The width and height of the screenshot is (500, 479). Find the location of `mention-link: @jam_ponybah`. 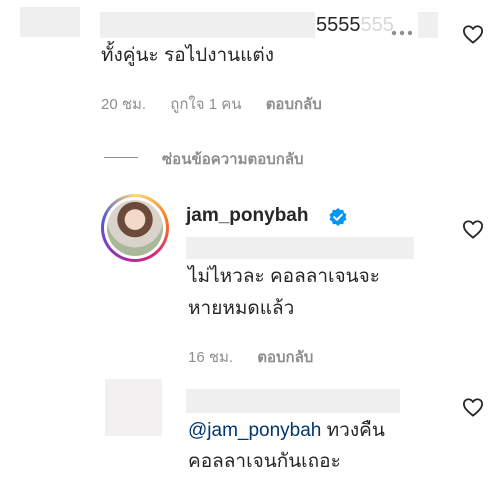

mention-link: @jam_ponybah is located at coordinates (254, 430).